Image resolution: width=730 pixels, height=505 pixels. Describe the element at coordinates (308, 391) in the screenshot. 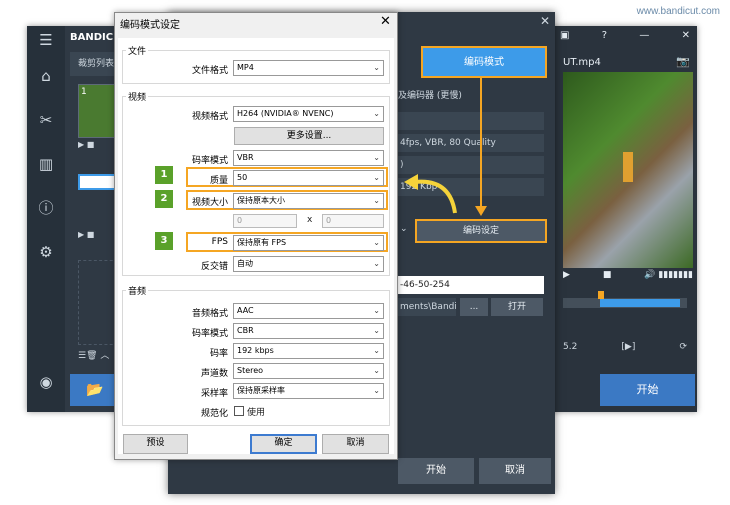

I see `sample-rate-select: 保持原采样率 ⌄` at that location.